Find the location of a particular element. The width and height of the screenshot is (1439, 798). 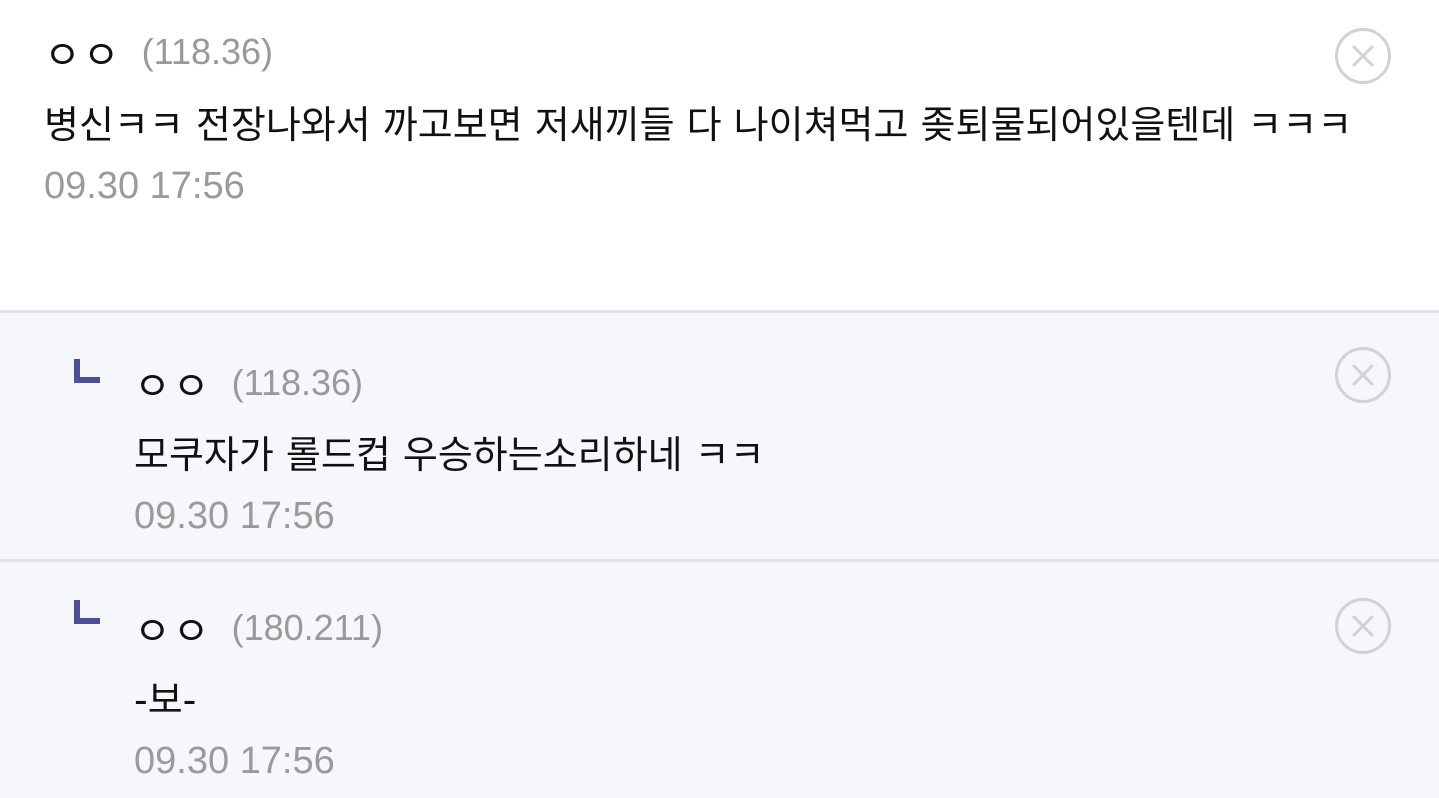

reply-text: 모쿠자가 롤드컵 우승하는소리하네 ㅋㅋ is located at coordinates (449, 455).